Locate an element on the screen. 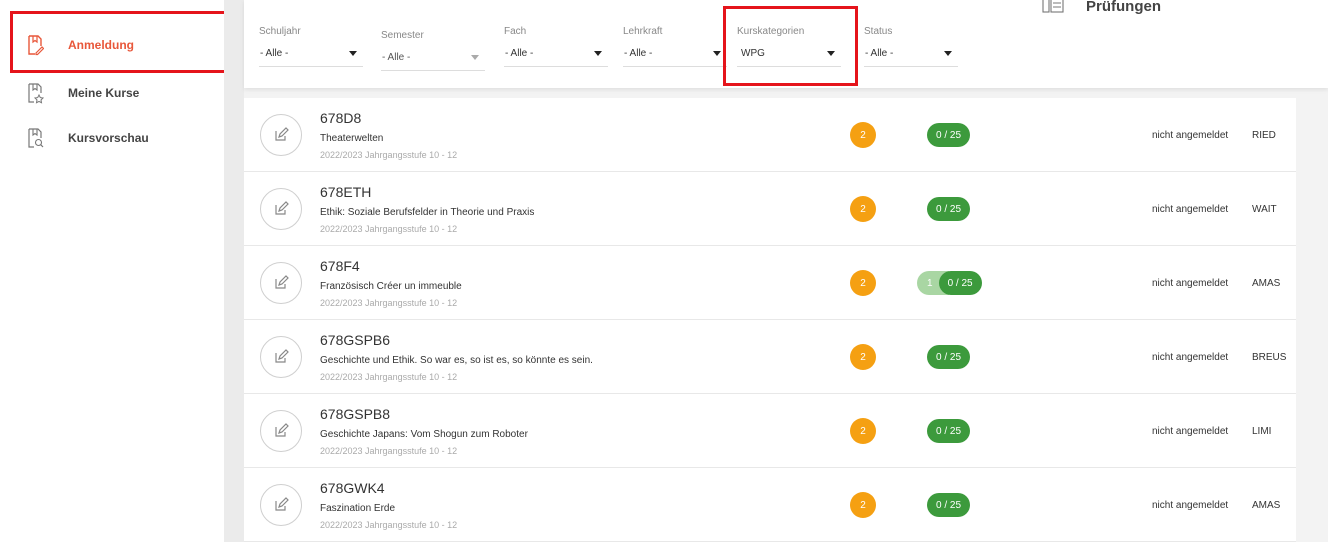 This screenshot has width=1328, height=542. pruefungen-label: Prüfungen is located at coordinates (1123, 7).